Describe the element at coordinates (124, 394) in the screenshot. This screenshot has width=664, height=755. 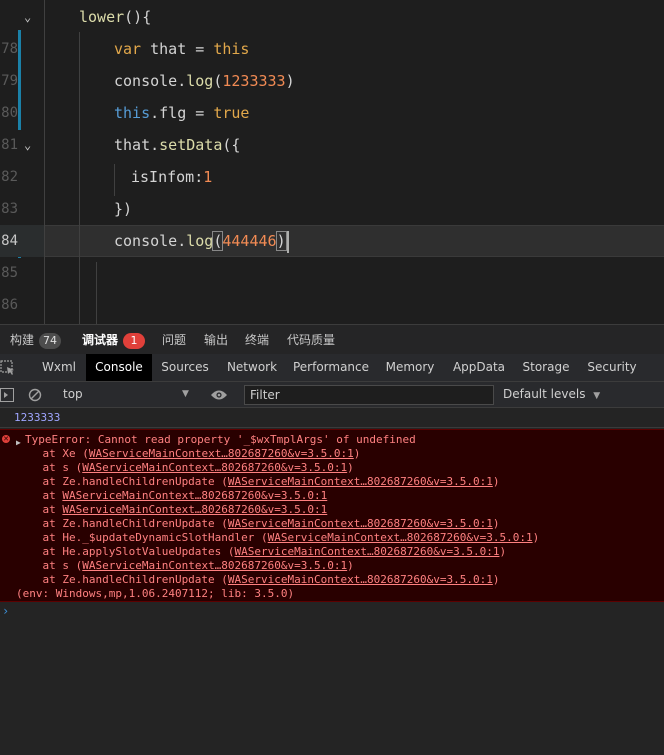
I see `context-selector: top ▼` at that location.